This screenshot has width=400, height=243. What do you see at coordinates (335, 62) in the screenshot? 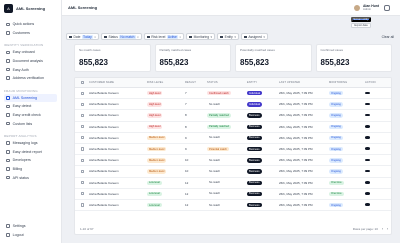
I see `stat-value: 855,823` at bounding box center [335, 62].